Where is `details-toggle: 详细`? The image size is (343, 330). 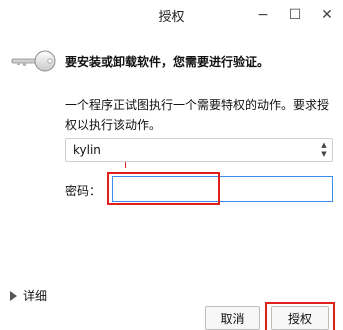
details-toggle: 详细 is located at coordinates (28, 295).